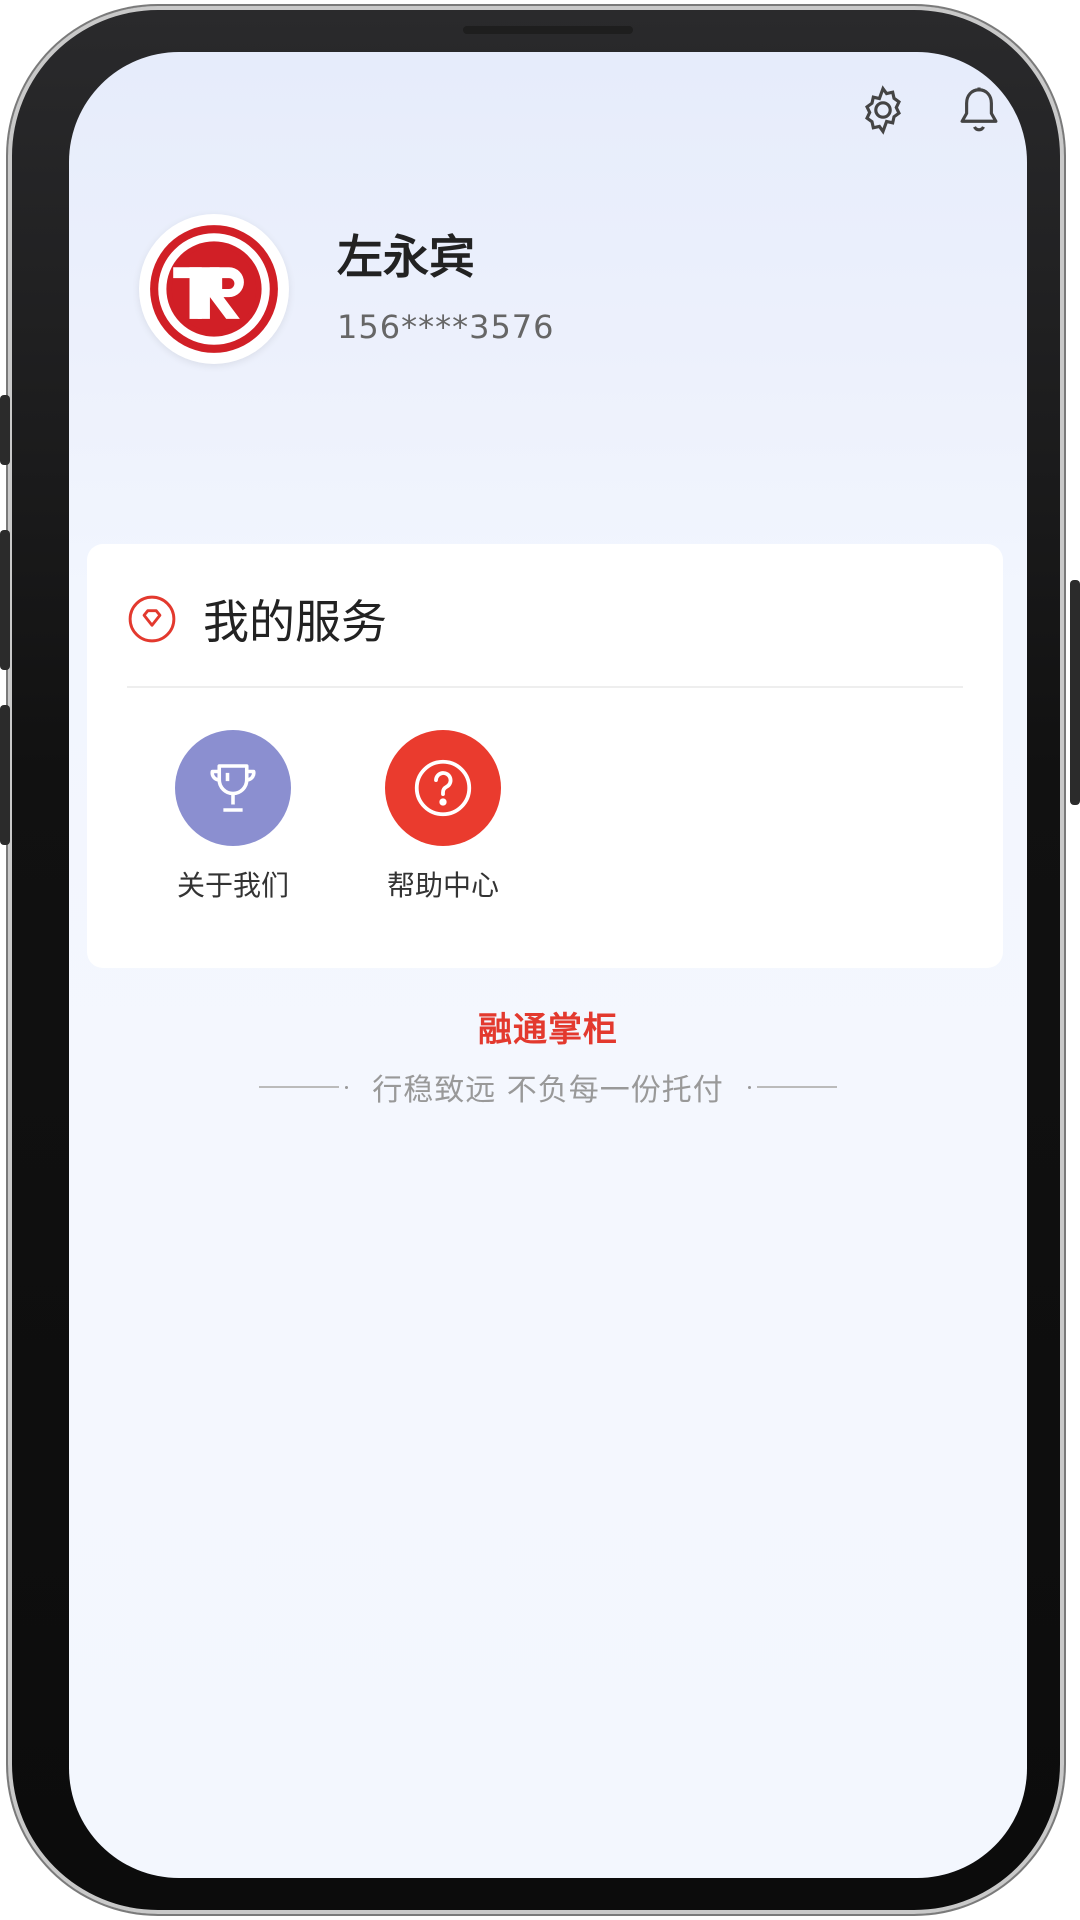 This screenshot has height=1920, width=1080. I want to click on user-name: 左永宾, so click(406, 256).